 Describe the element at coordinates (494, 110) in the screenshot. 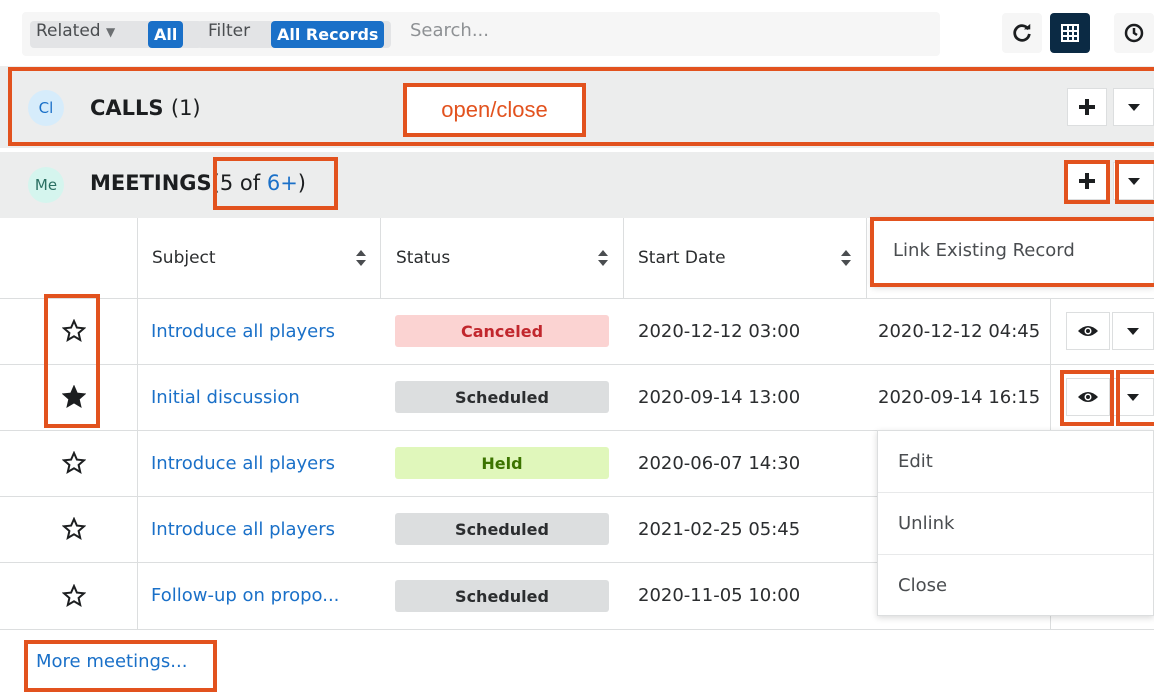

I see `annotation-label-open-close: open/close` at that location.